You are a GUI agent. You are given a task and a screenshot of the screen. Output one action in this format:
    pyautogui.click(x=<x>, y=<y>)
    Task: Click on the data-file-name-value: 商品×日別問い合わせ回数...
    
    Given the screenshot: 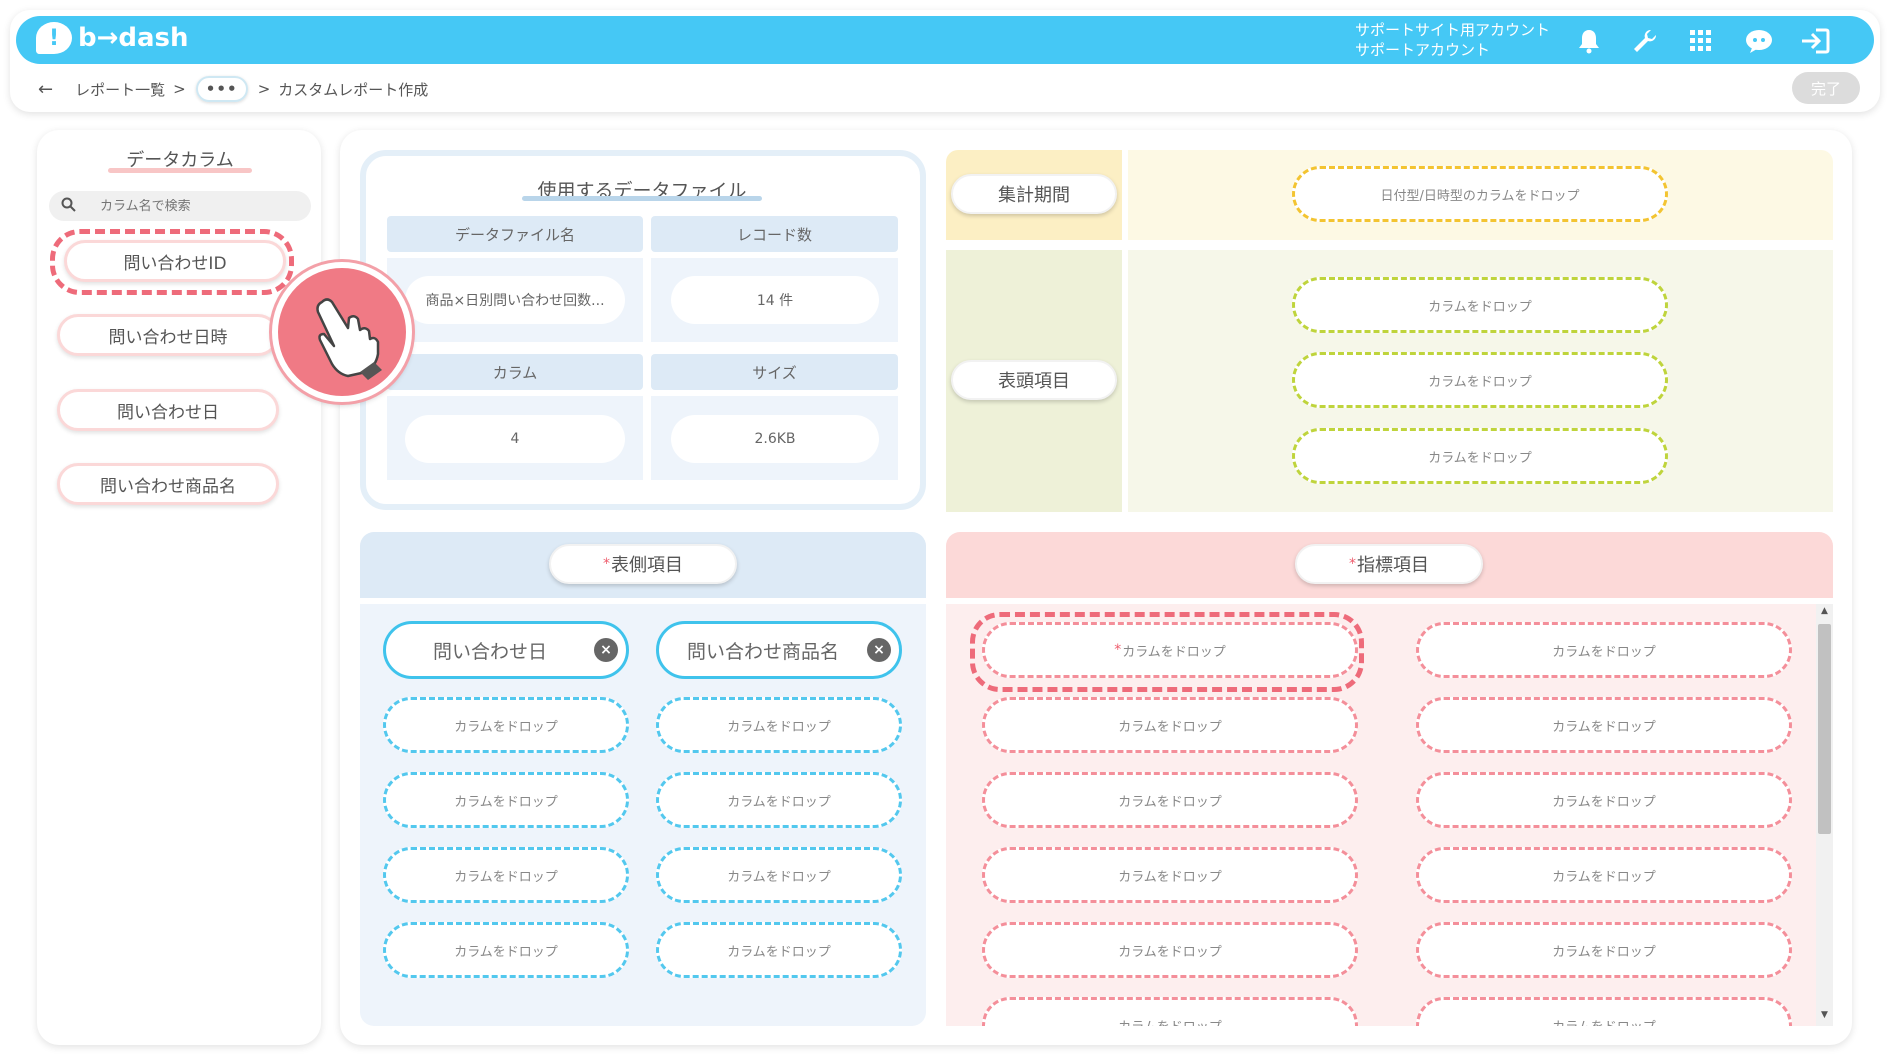 What is the action you would take?
    pyautogui.click(x=515, y=300)
    